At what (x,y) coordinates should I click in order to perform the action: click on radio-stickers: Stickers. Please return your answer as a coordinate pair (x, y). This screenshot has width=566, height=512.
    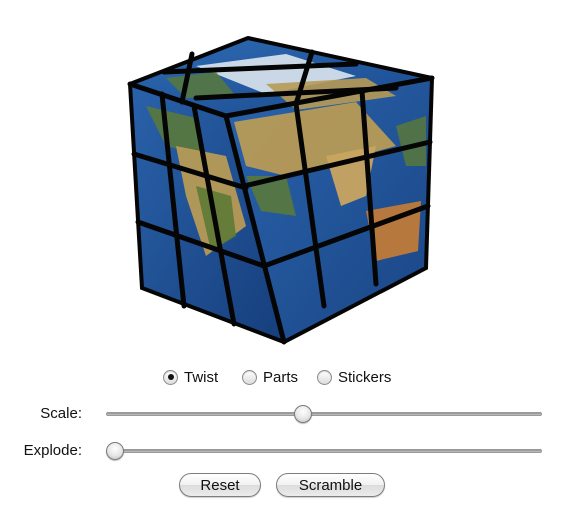
    Looking at the image, I should click on (354, 377).